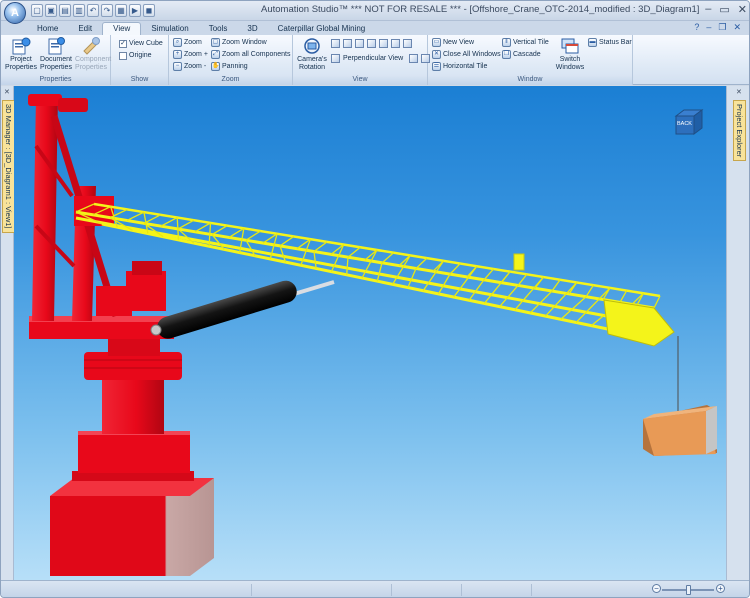 Image resolution: width=750 pixels, height=598 pixels. What do you see at coordinates (383, 43) in the screenshot?
I see `view-top-icon` at bounding box center [383, 43].